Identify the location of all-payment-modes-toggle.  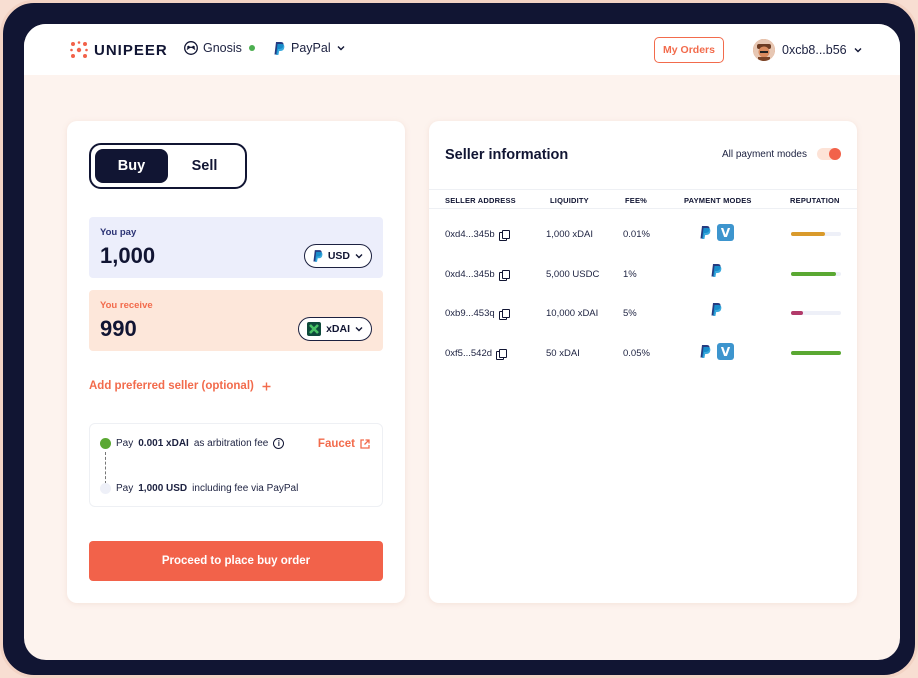
(829, 154).